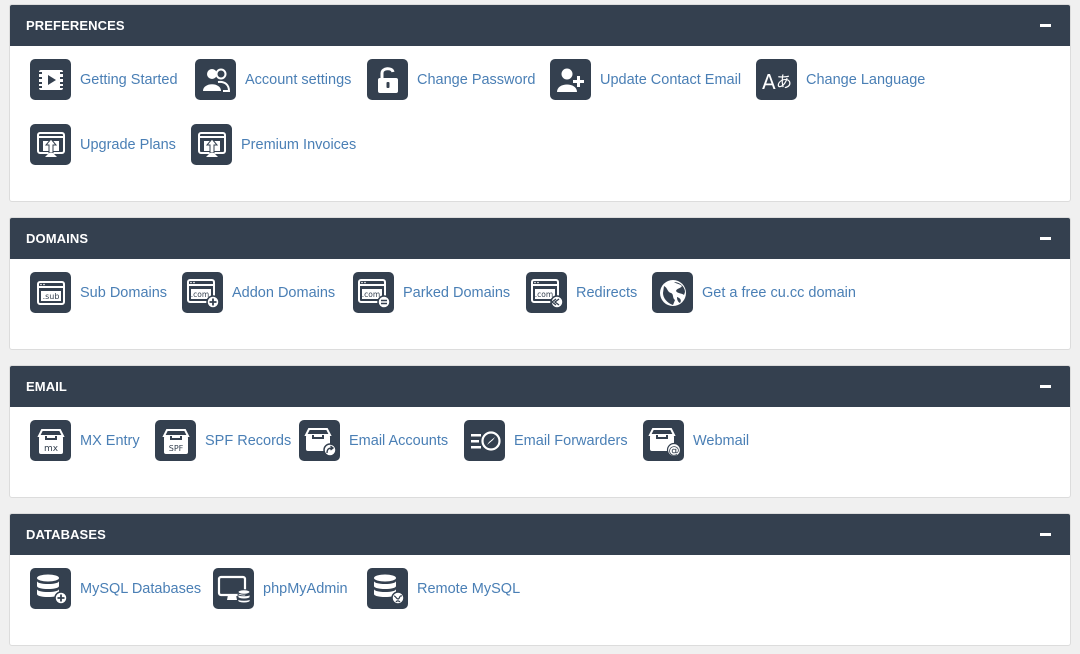 This screenshot has width=1080, height=654. What do you see at coordinates (50, 440) in the screenshot?
I see `mailbox-mx-icon: mx` at bounding box center [50, 440].